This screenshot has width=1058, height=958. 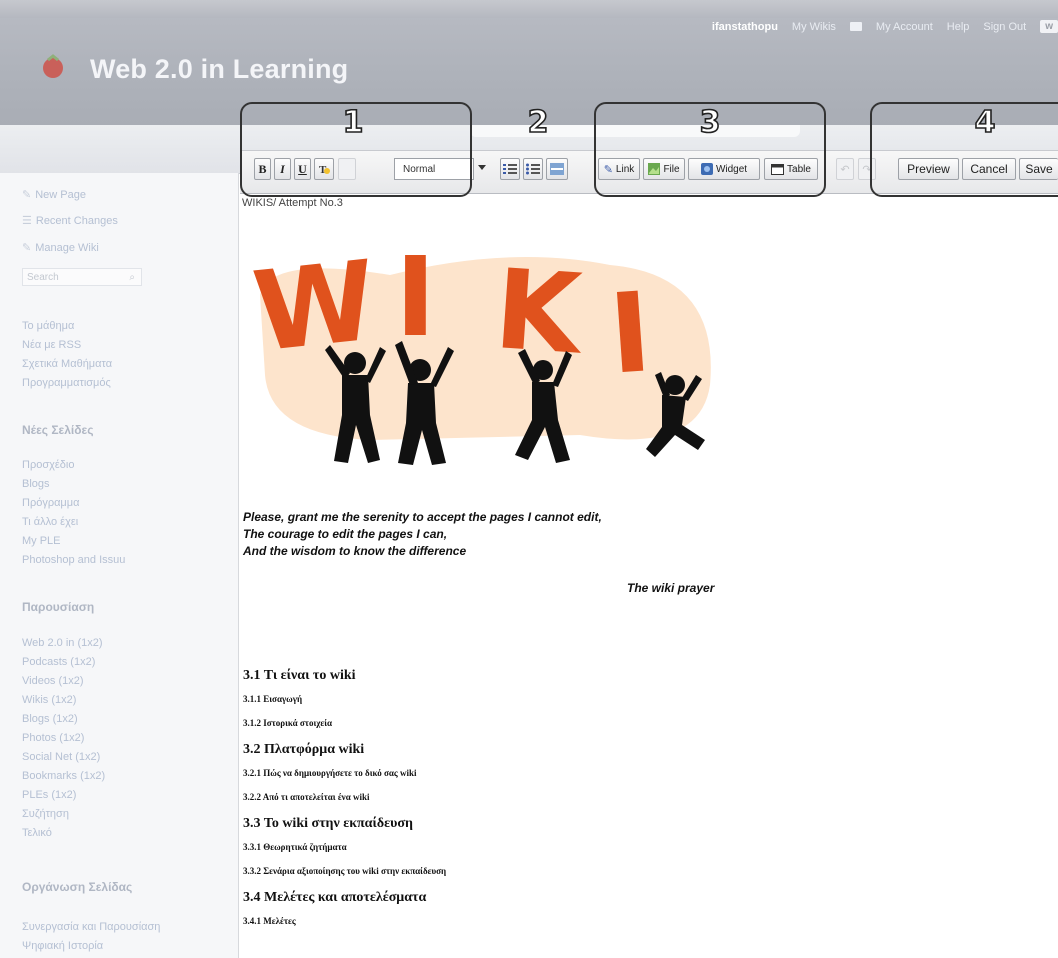 I want to click on text-color-button: T, so click(x=324, y=169).